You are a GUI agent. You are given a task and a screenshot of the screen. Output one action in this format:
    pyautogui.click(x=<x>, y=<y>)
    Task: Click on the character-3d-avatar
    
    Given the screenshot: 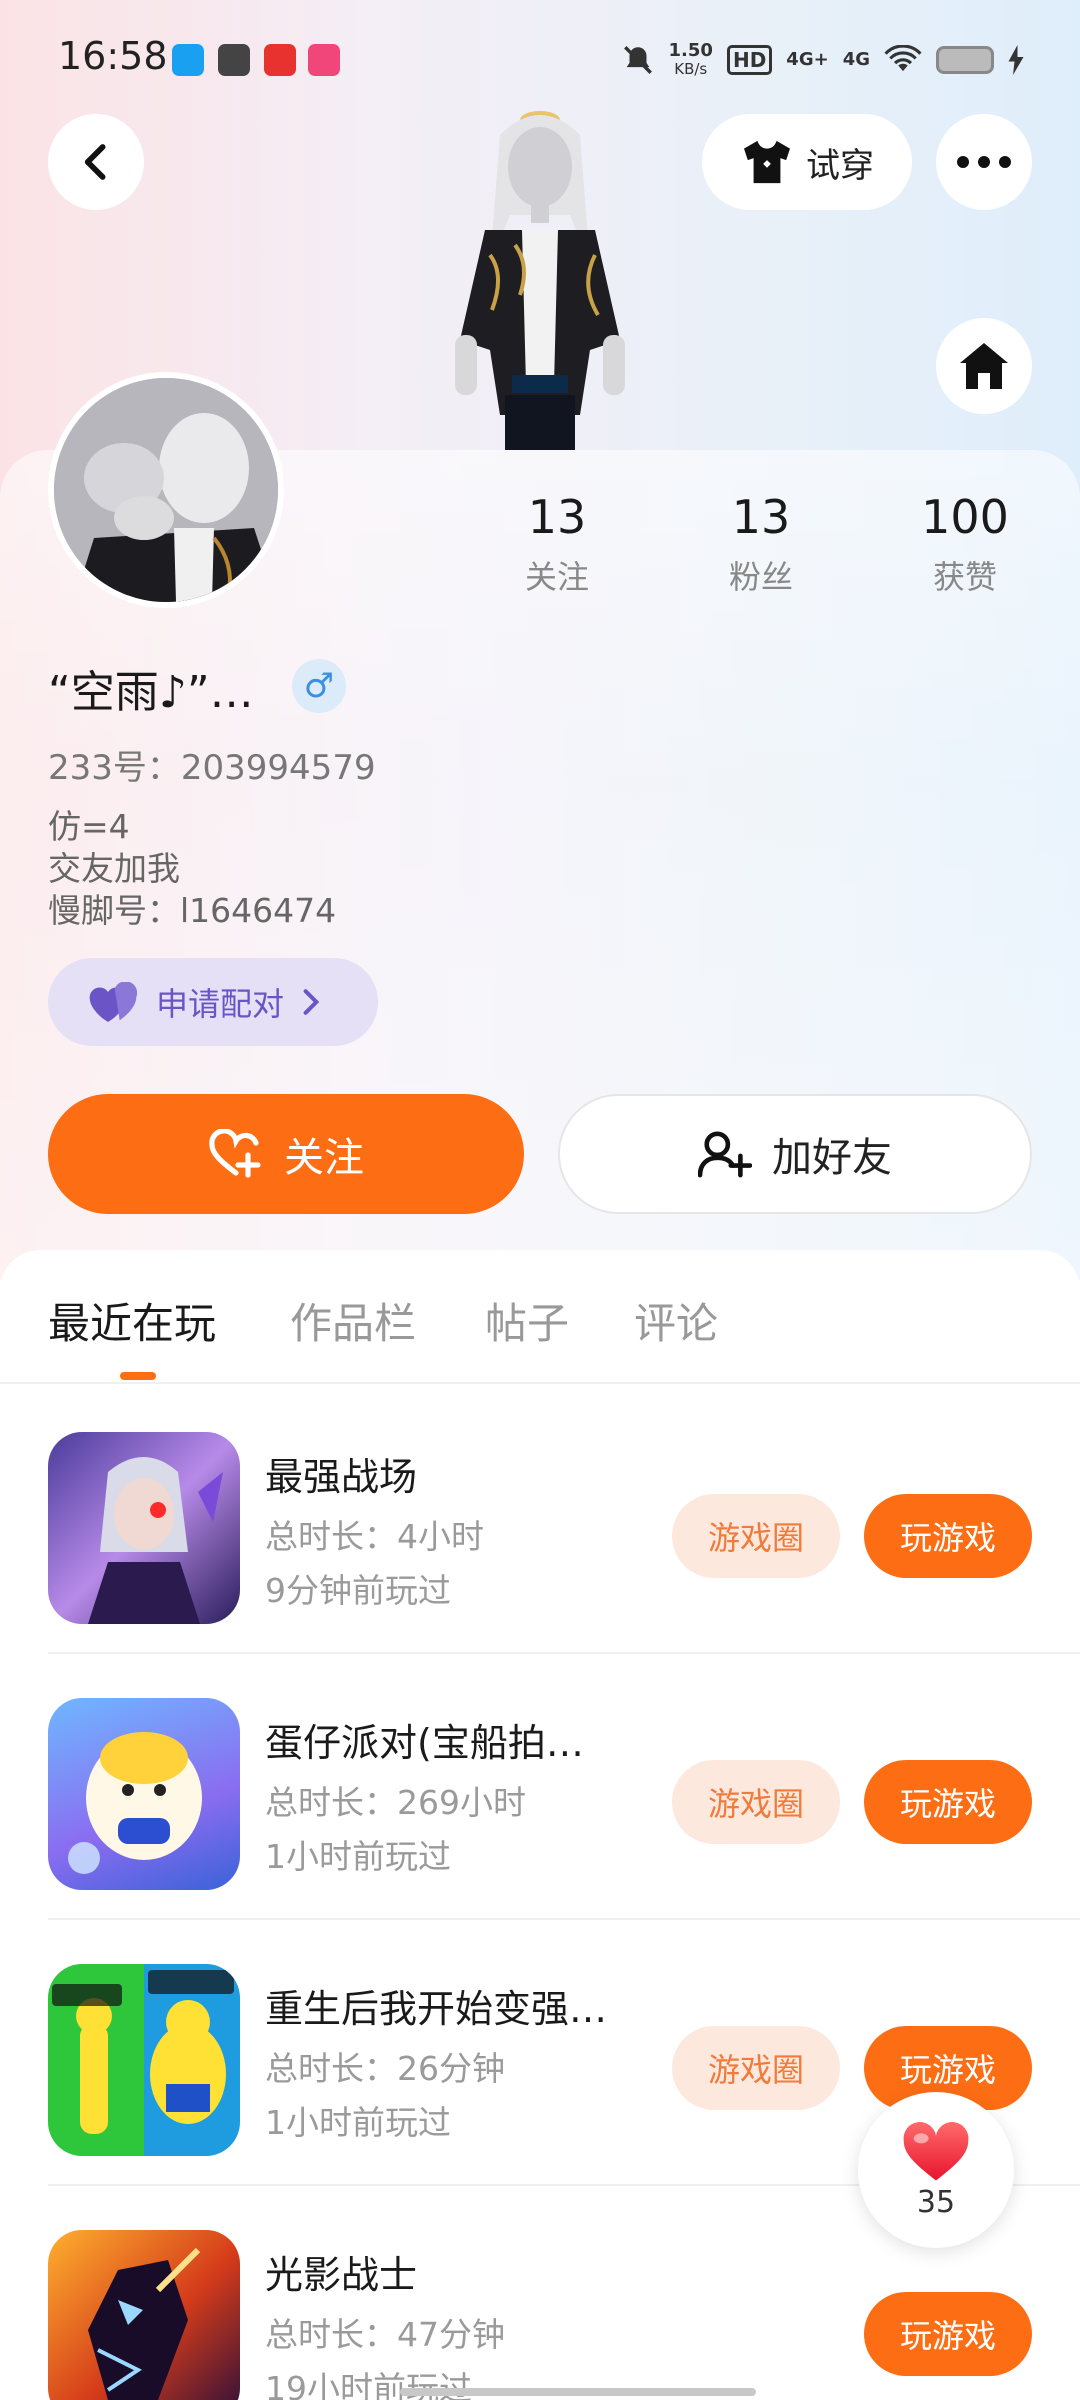 What is the action you would take?
    pyautogui.click(x=540, y=272)
    